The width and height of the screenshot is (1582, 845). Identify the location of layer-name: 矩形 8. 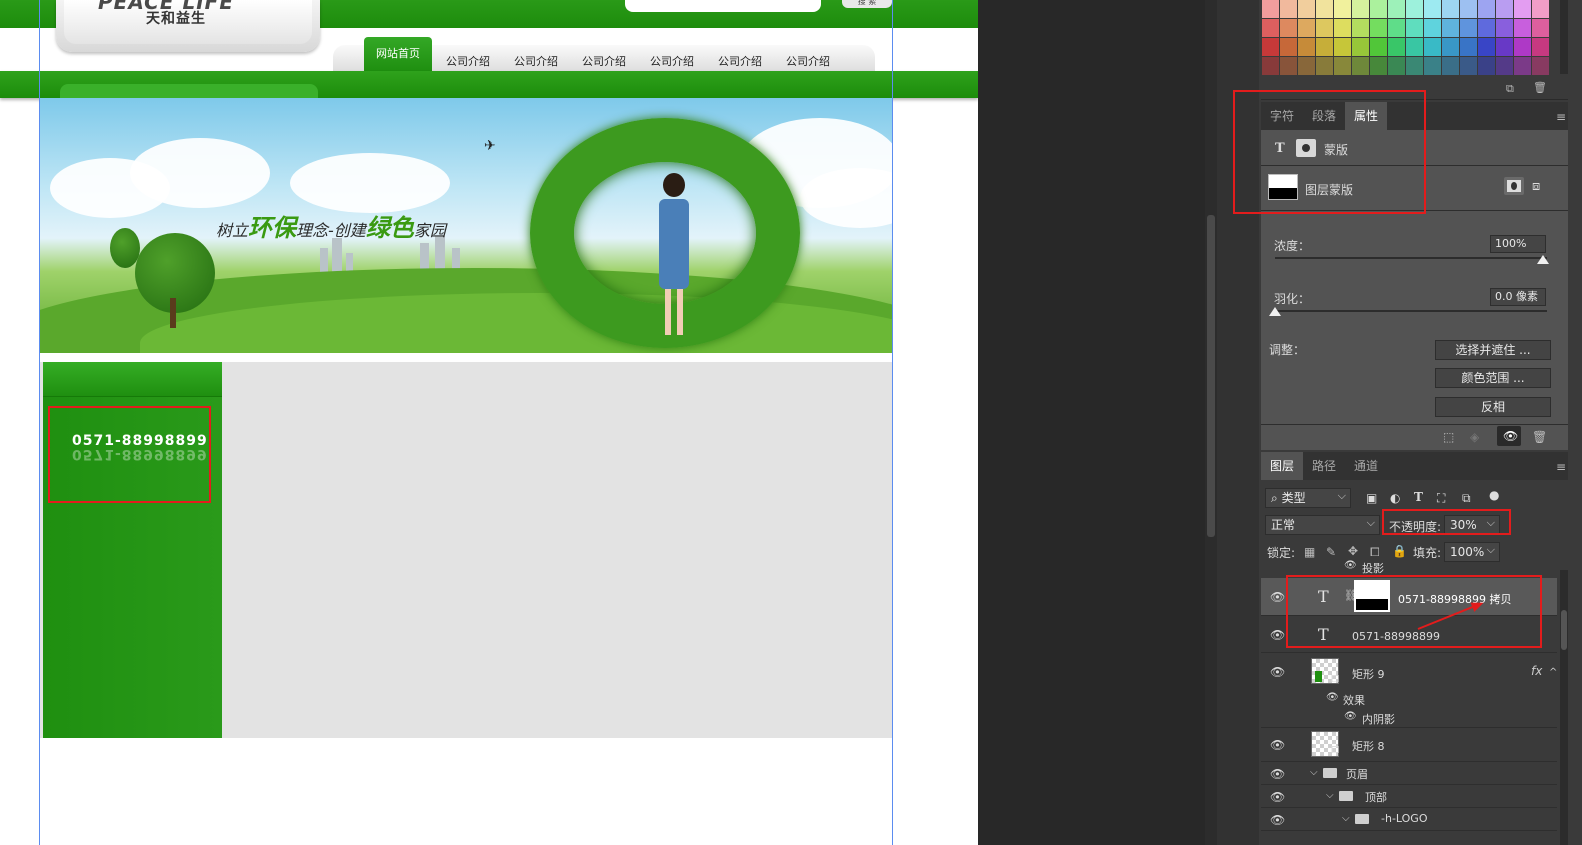
(1368, 746).